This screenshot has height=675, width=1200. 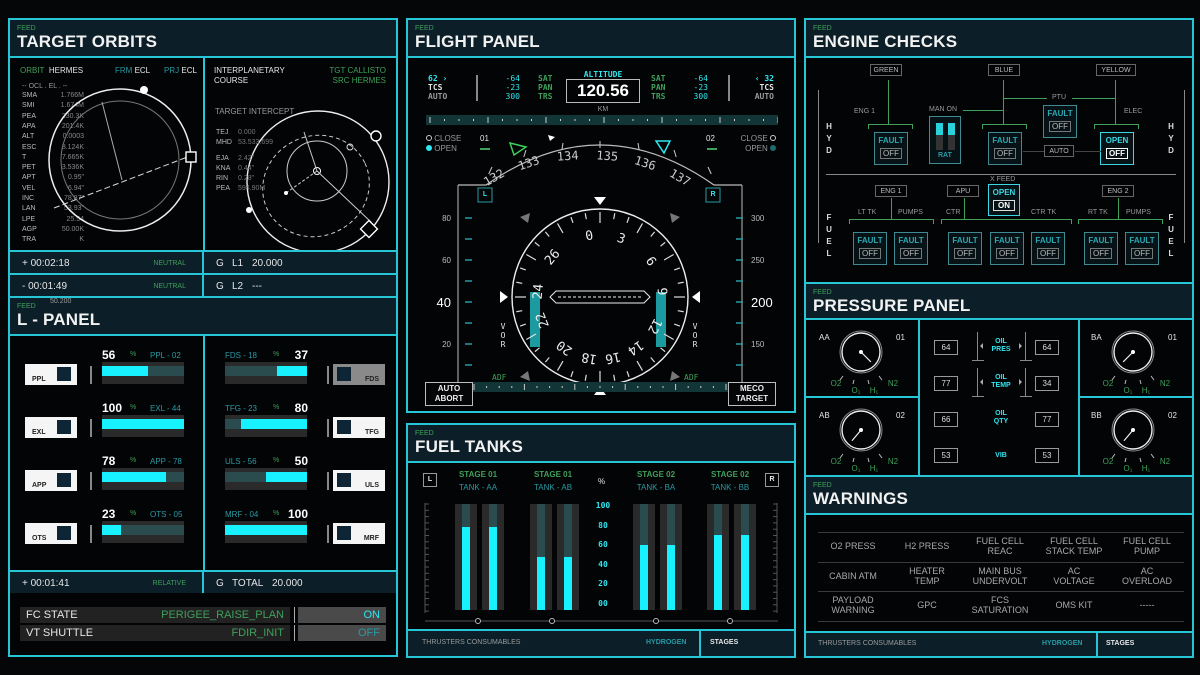 What do you see at coordinates (359, 427) in the screenshot?
I see `switch-tfg: TFG` at bounding box center [359, 427].